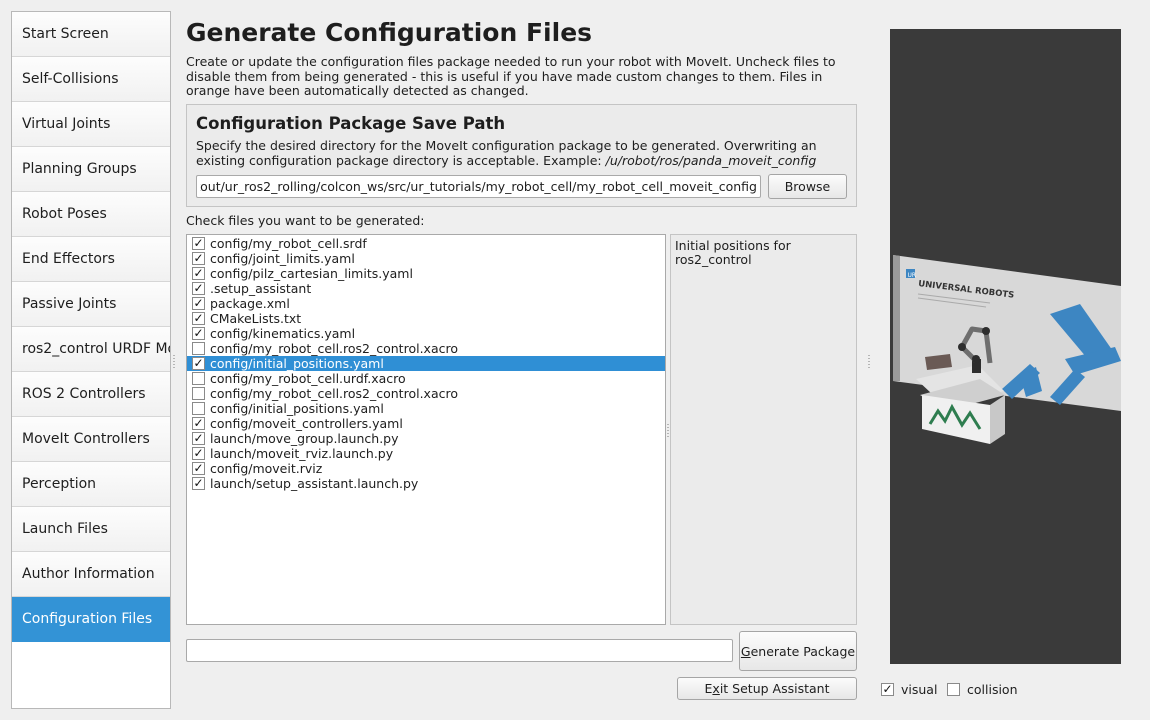  Describe the element at coordinates (426, 453) in the screenshot. I see `file-list-item: ✓ launch/moveit_rviz.launch.py` at that location.